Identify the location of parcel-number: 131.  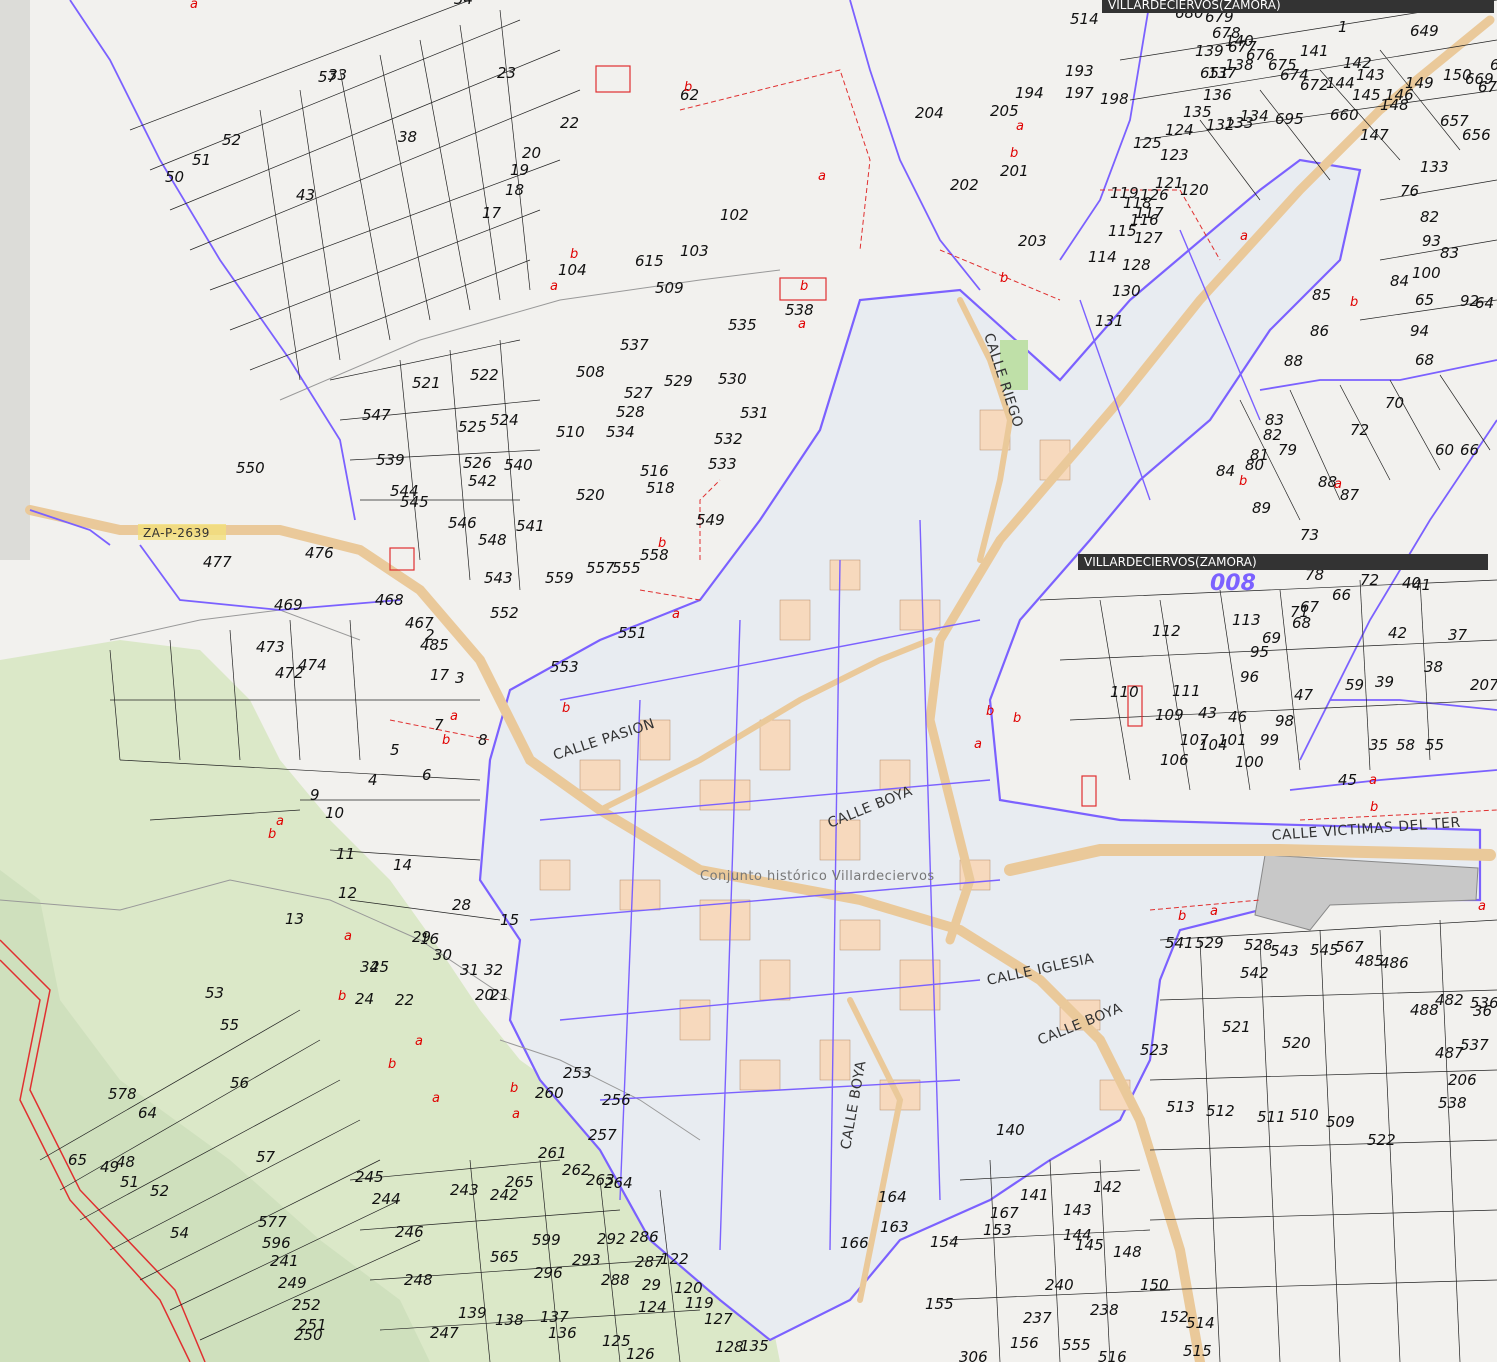
(1109, 321).